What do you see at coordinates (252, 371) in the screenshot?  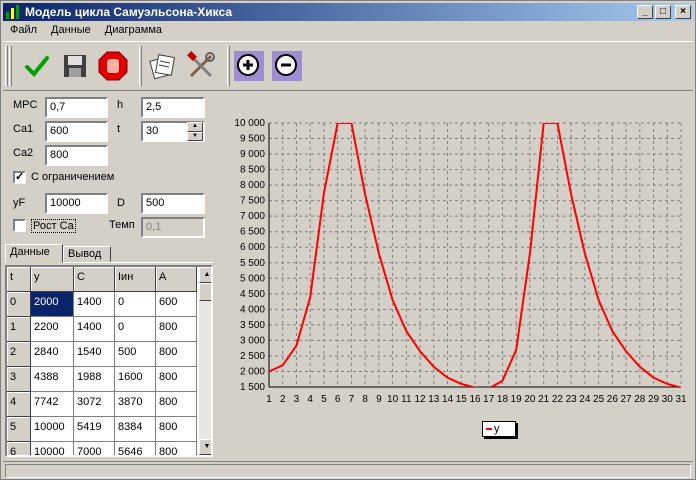 I see `y-tick-label: 2 000` at bounding box center [252, 371].